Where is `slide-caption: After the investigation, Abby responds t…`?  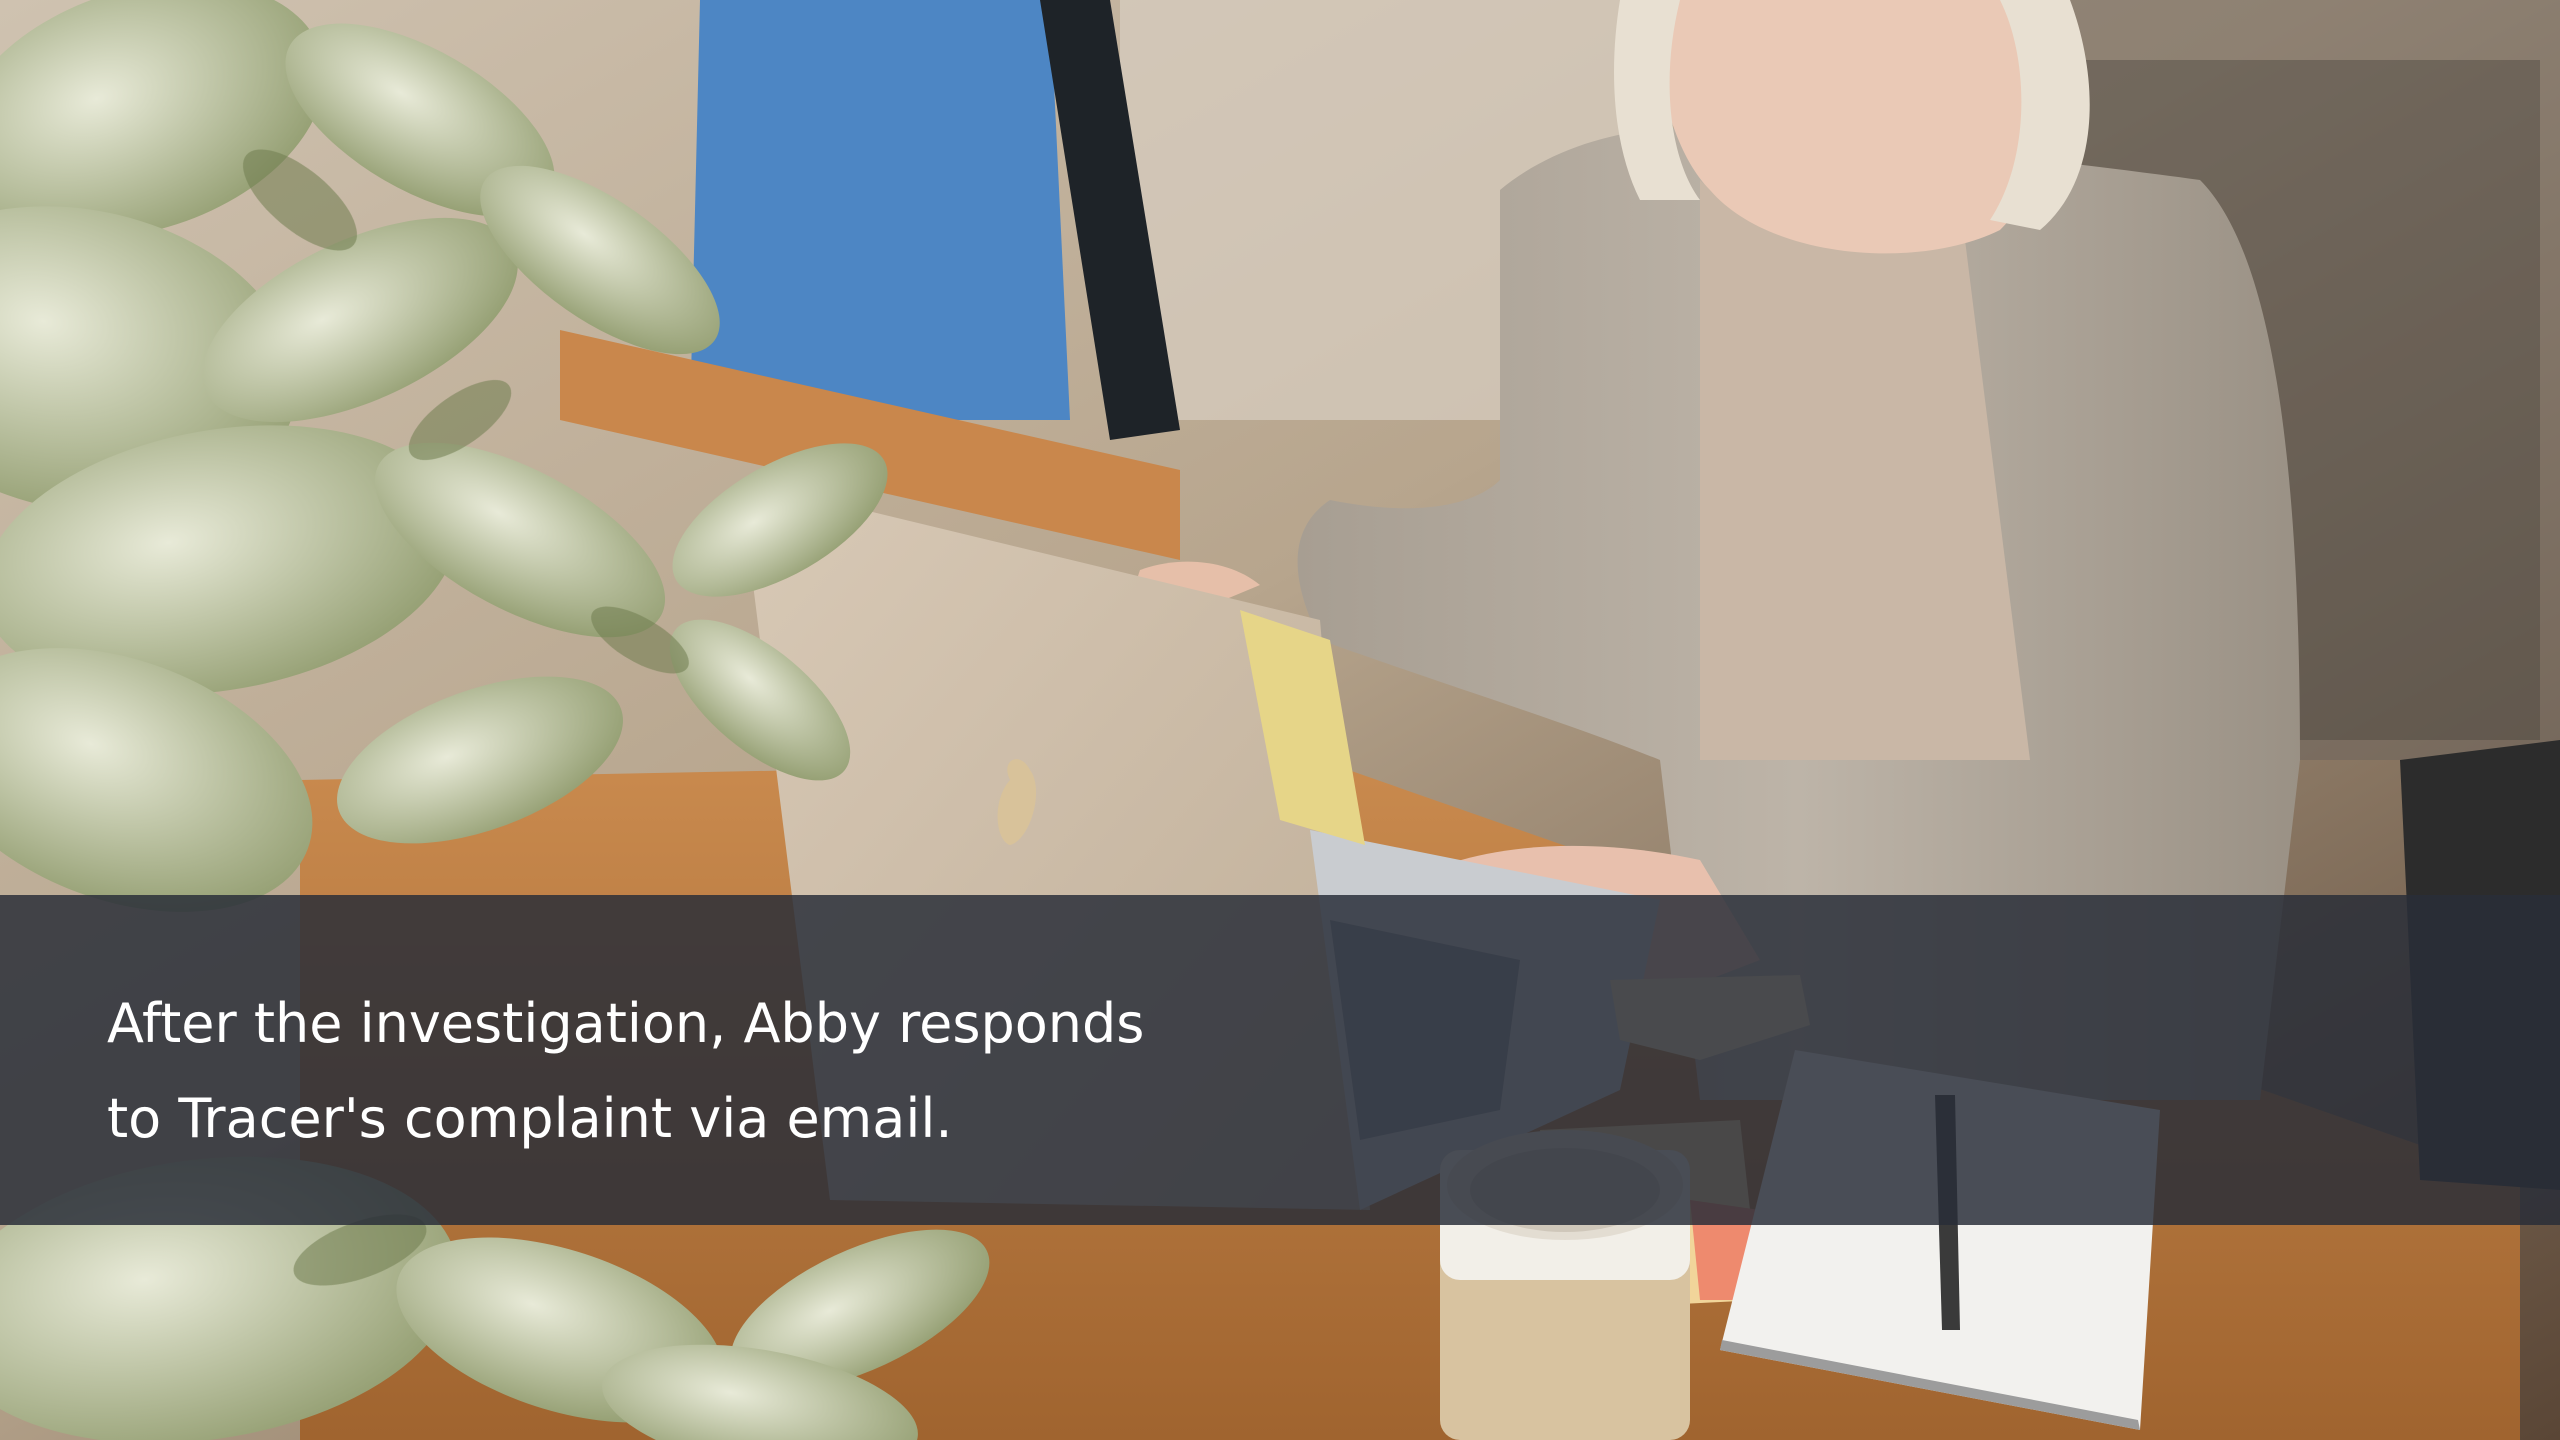 slide-caption: After the investigation, Abby responds t… is located at coordinates (707, 1071).